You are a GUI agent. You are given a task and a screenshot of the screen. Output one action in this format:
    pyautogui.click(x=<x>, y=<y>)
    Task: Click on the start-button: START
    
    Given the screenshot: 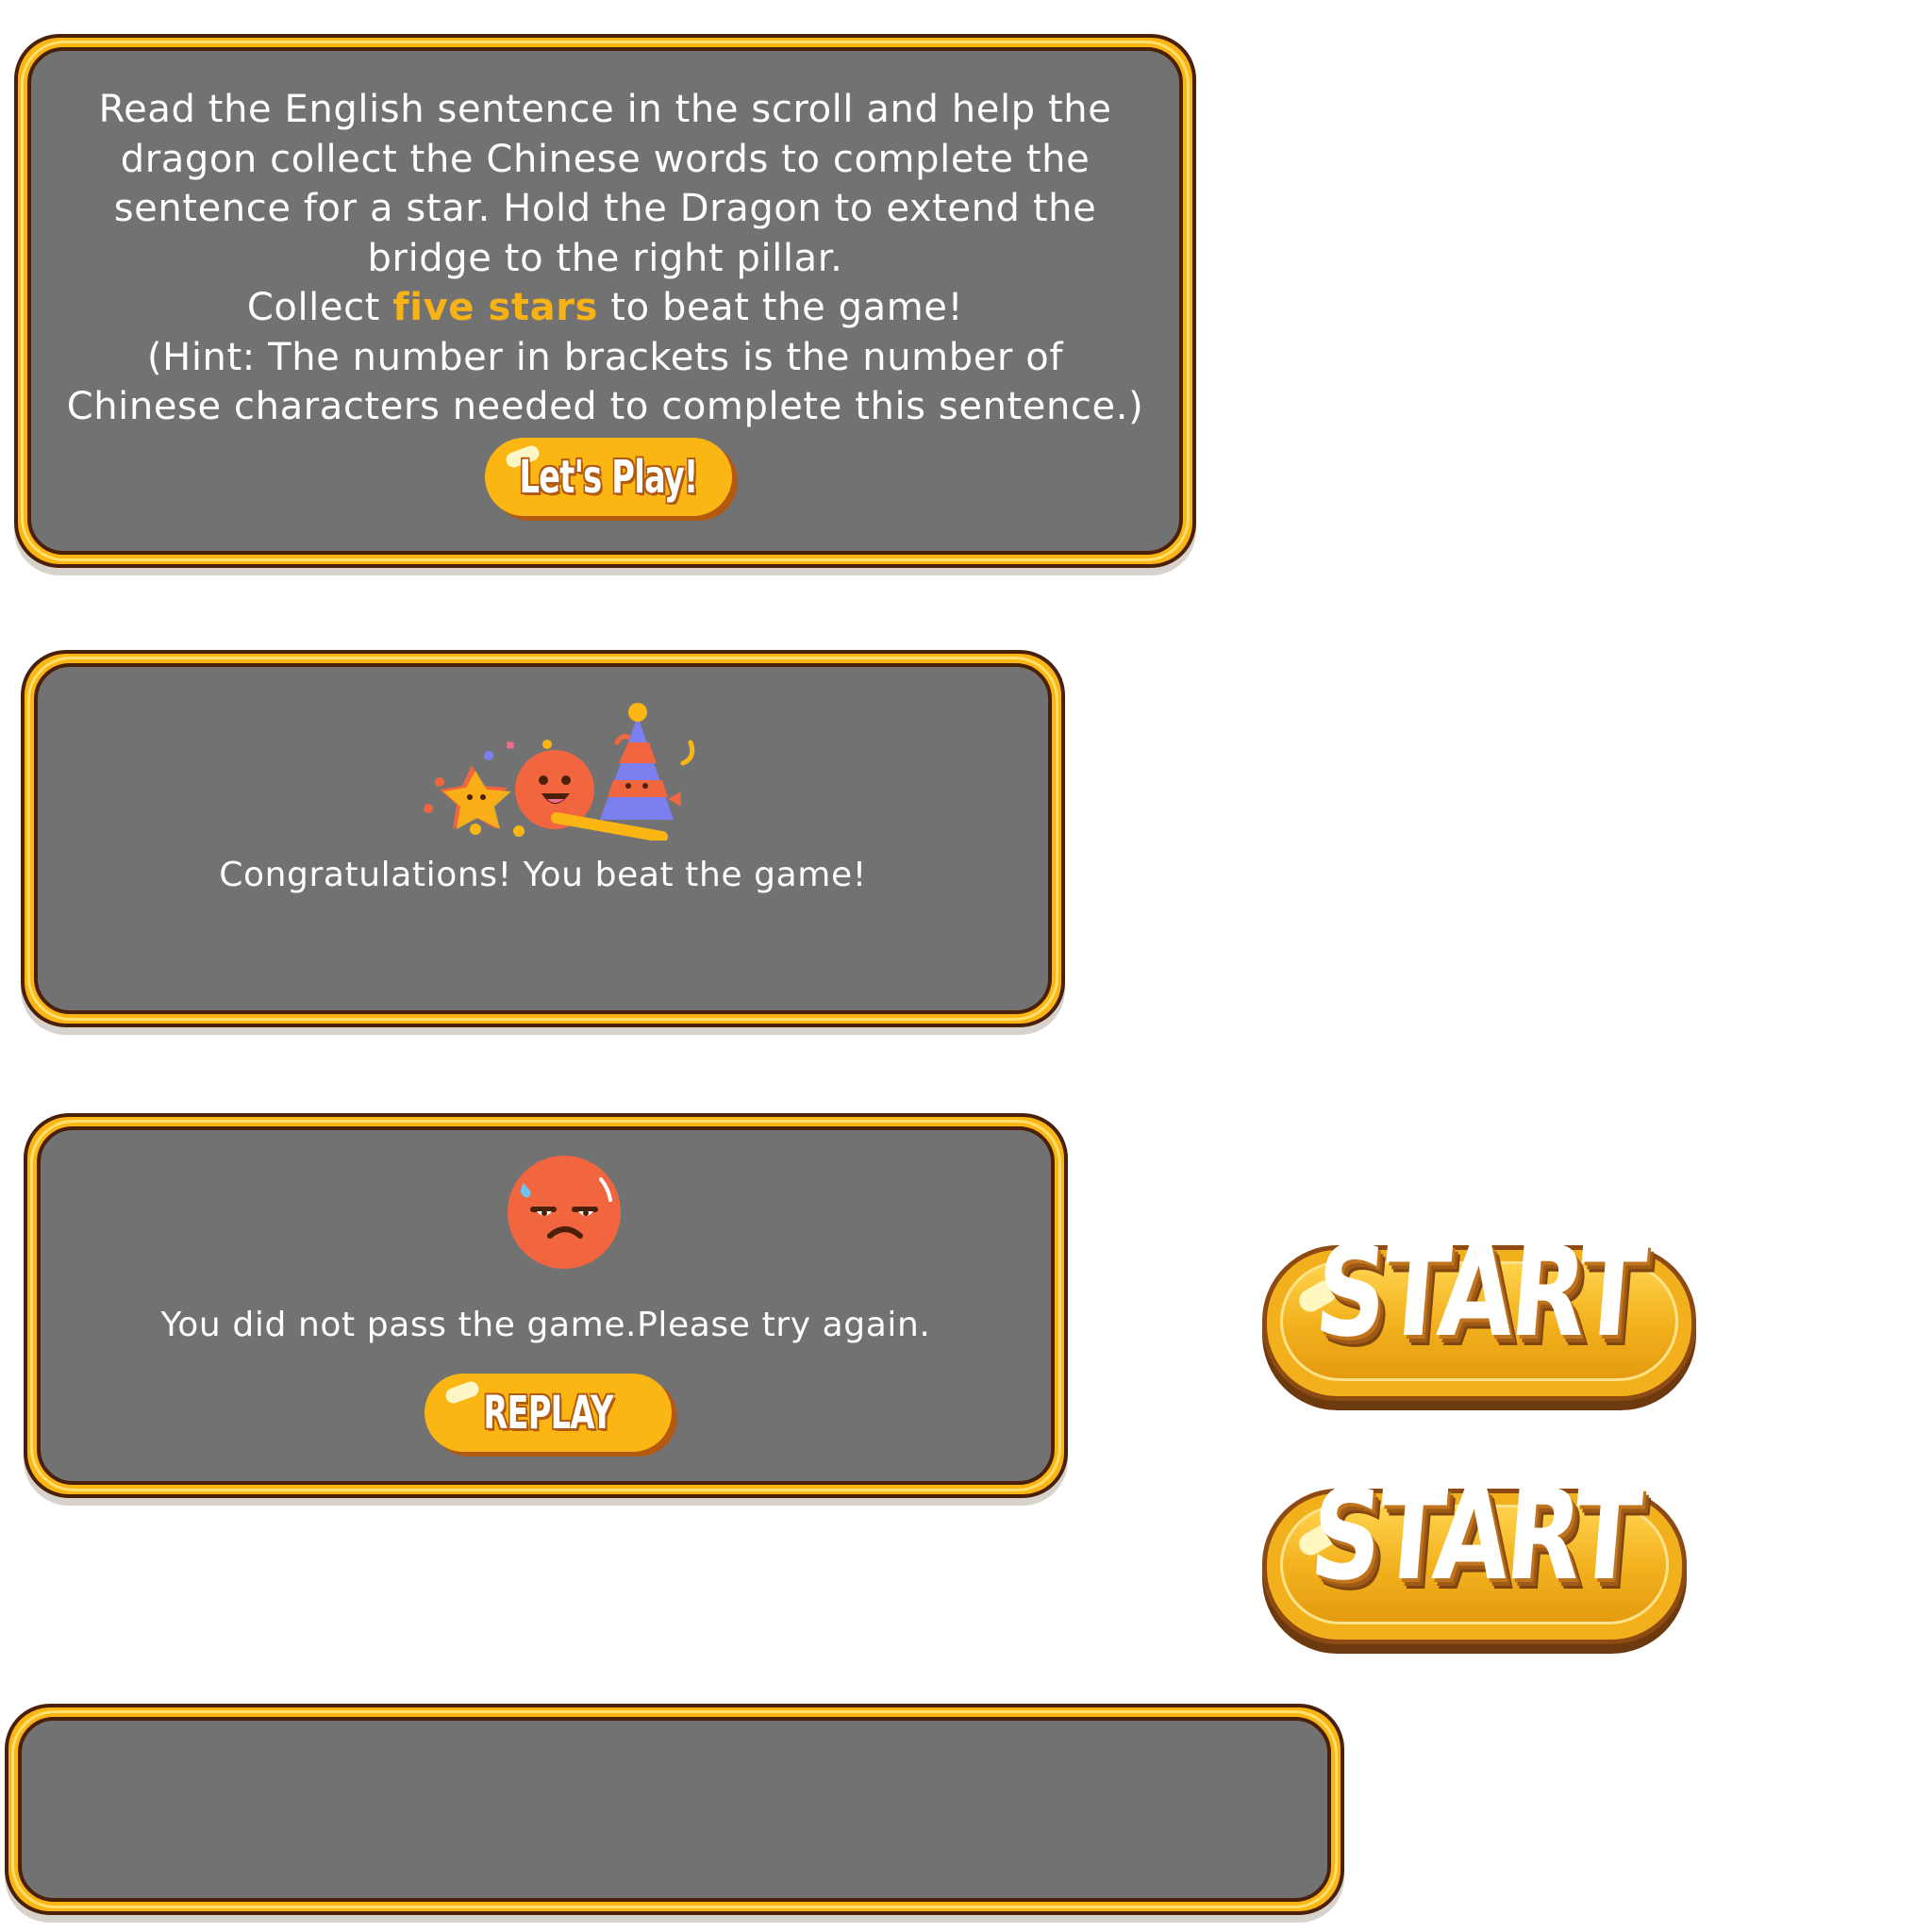 What is the action you would take?
    pyautogui.click(x=1479, y=1310)
    